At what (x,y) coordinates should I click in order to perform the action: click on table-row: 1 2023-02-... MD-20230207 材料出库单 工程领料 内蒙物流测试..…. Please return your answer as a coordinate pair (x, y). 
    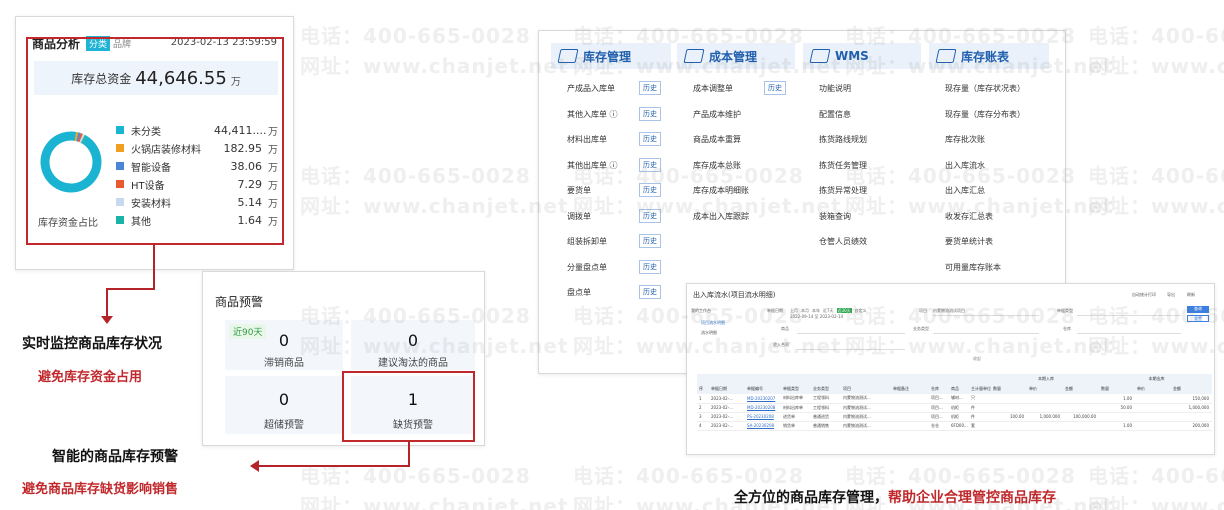
    Looking at the image, I should click on (954, 399).